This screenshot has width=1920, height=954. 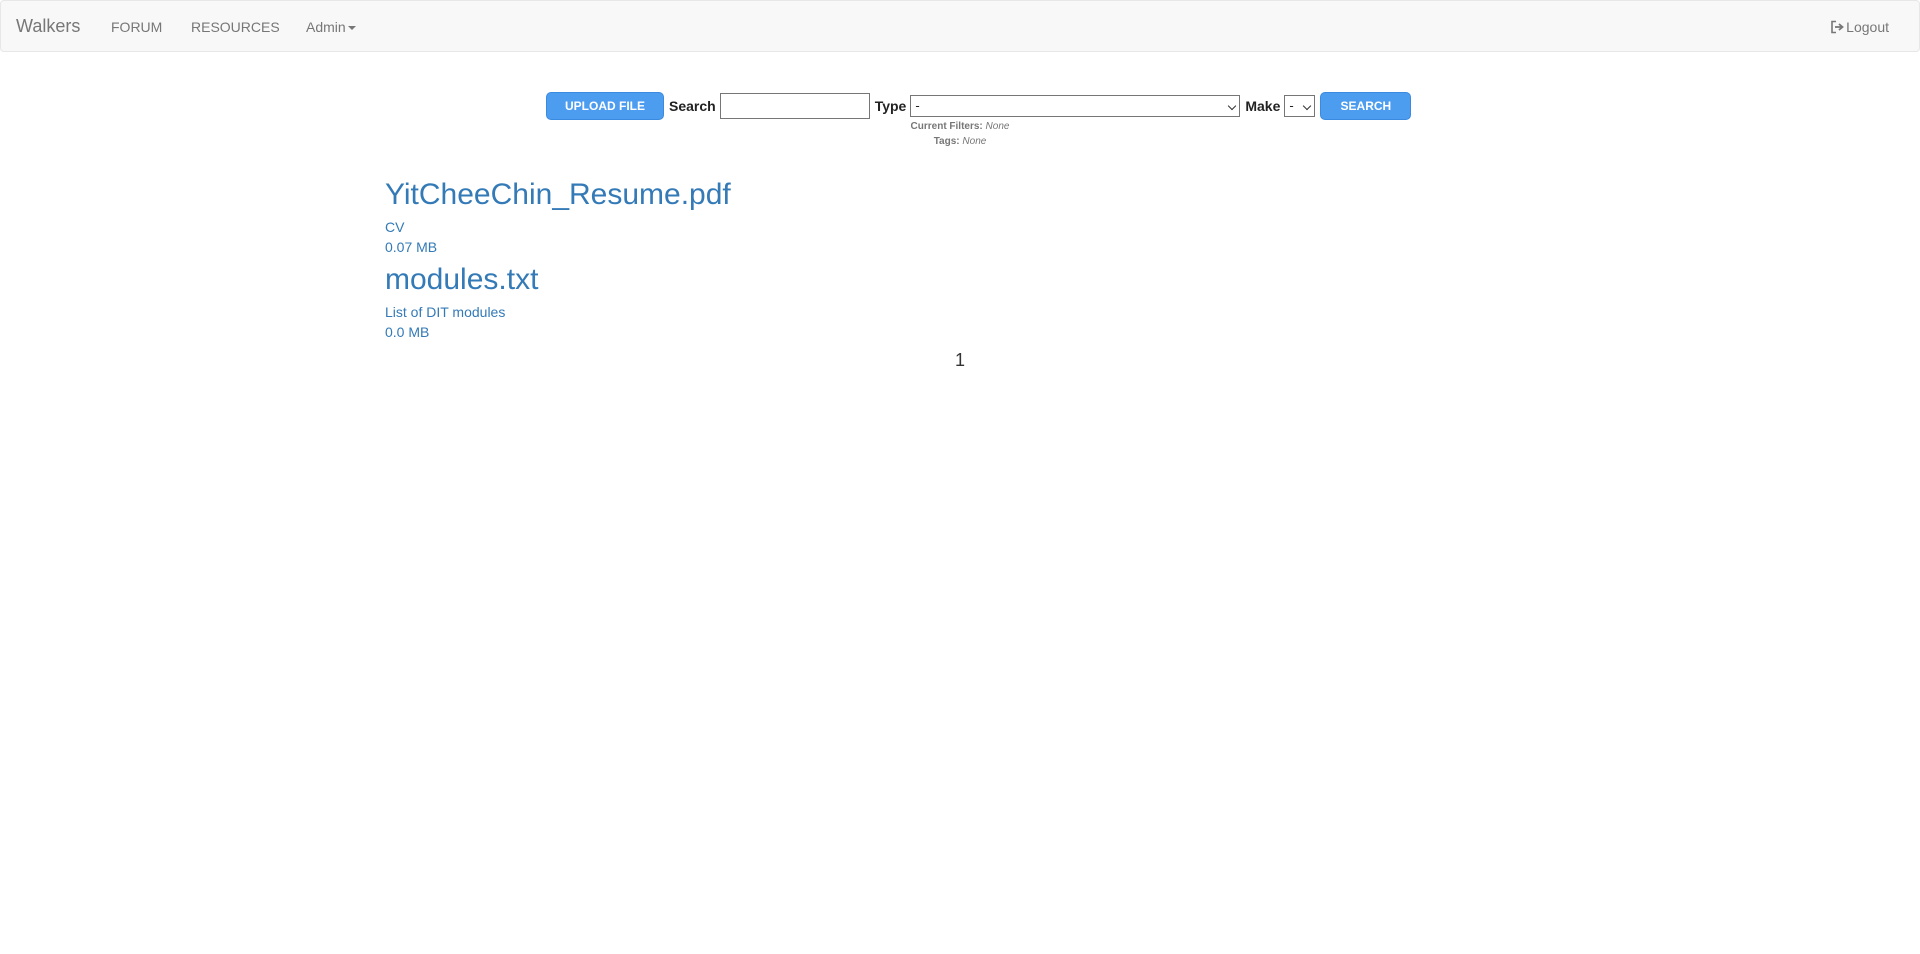 I want to click on file-title-link: YitCheeChin_Resume.pdf, so click(x=558, y=194).